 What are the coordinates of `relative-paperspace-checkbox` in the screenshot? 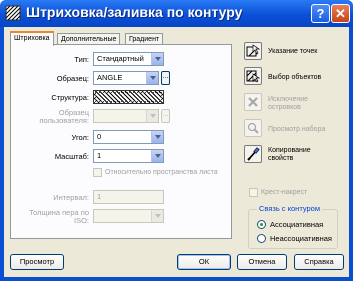 It's located at (97, 172).